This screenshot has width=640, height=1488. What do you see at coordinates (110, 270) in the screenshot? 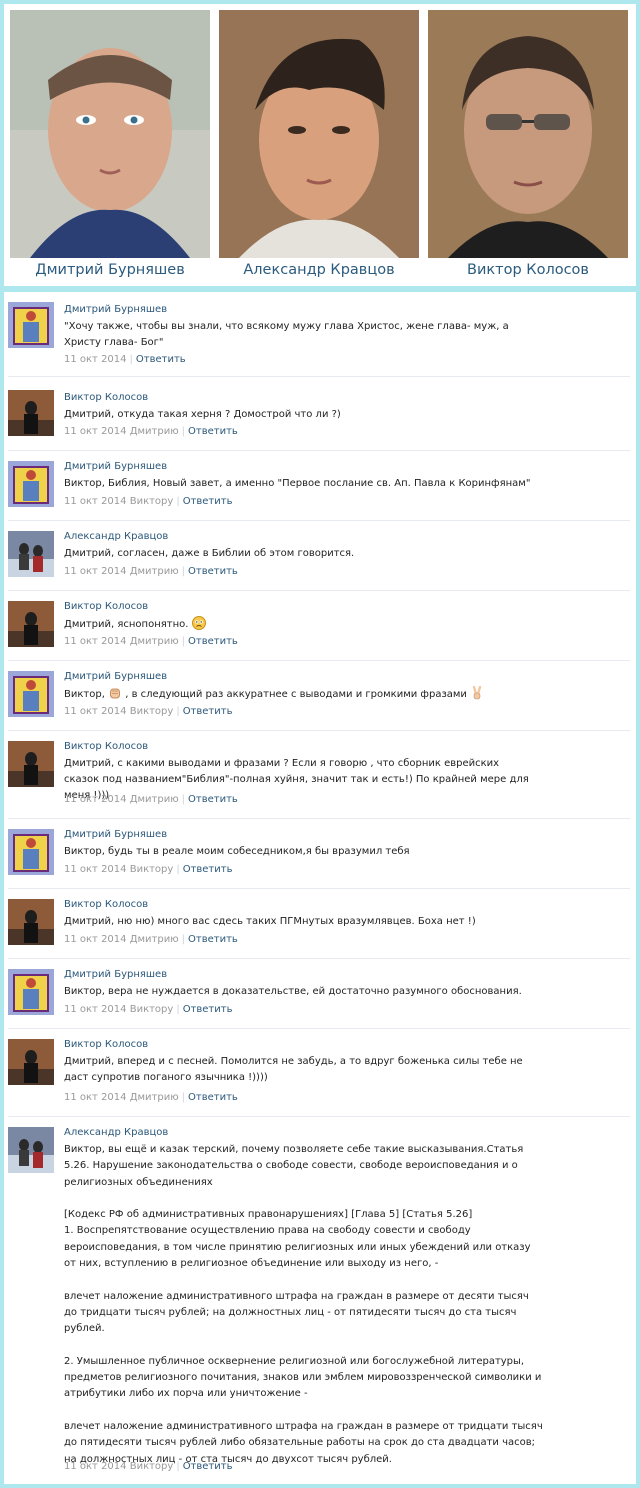
I see `photo-name-dmitry: Дмитрий Бурняшев` at bounding box center [110, 270].